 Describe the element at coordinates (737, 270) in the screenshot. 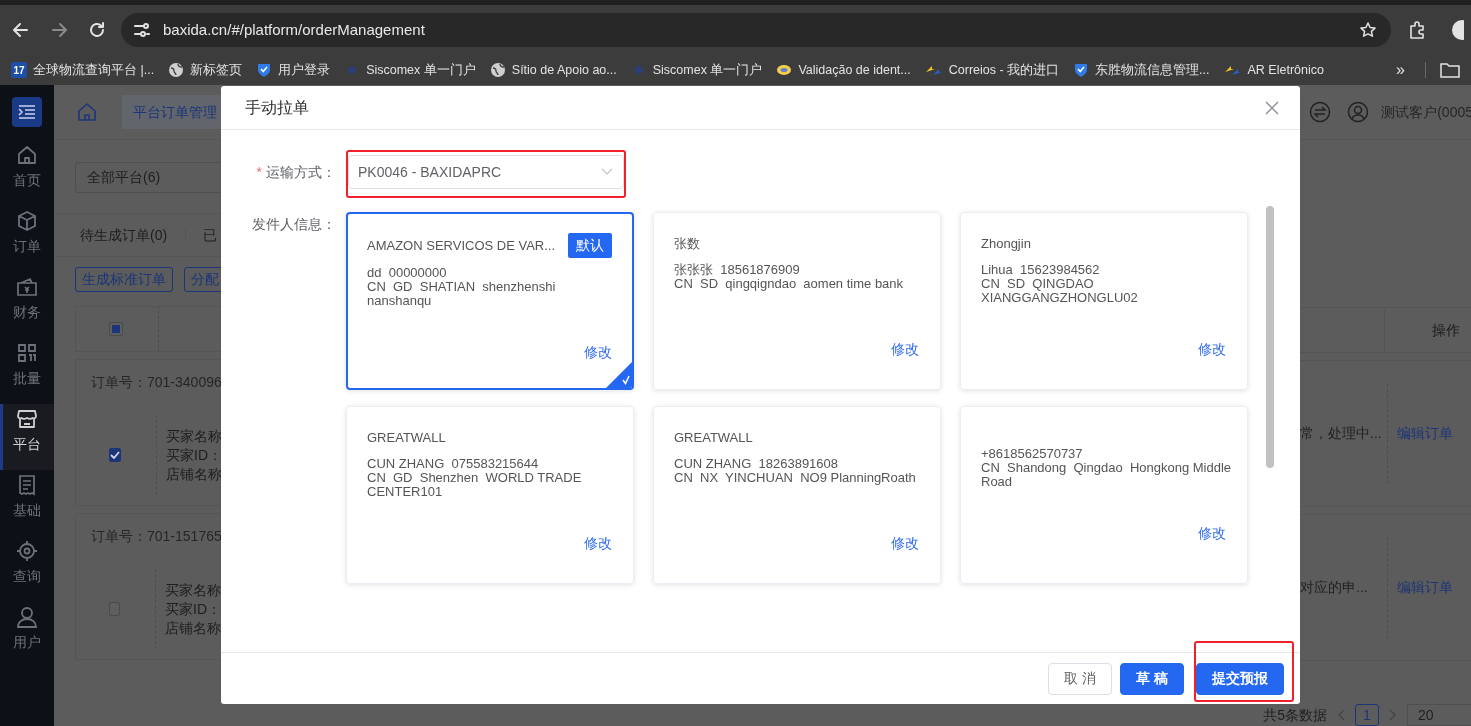

I see `address-line: 张张张 18561876909` at that location.